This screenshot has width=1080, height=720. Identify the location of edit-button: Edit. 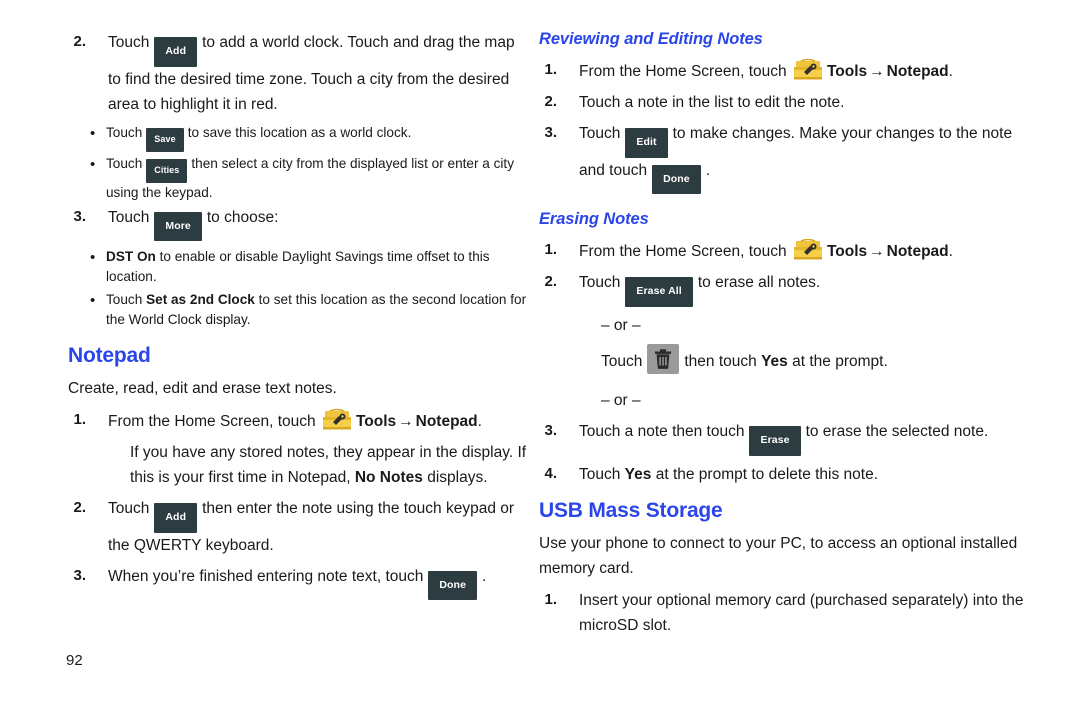
(646, 143).